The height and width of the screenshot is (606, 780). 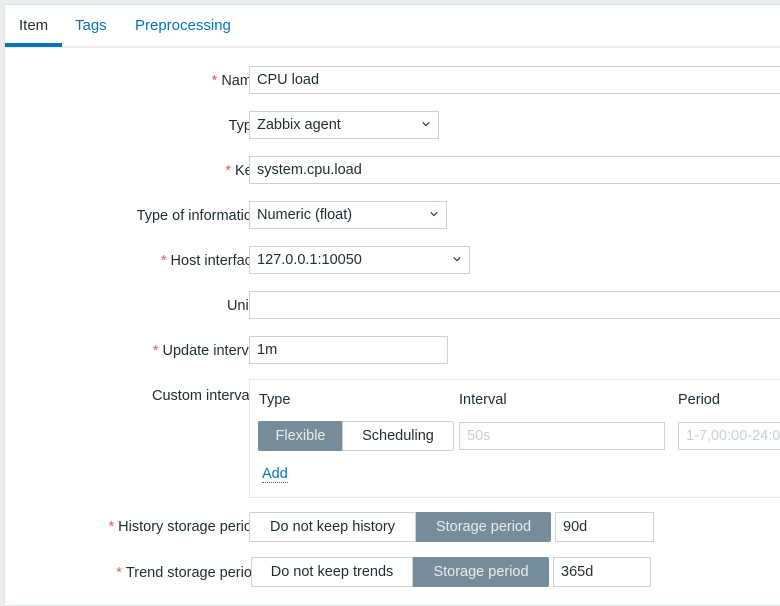 I want to click on tab-tags: Tags, so click(x=91, y=25).